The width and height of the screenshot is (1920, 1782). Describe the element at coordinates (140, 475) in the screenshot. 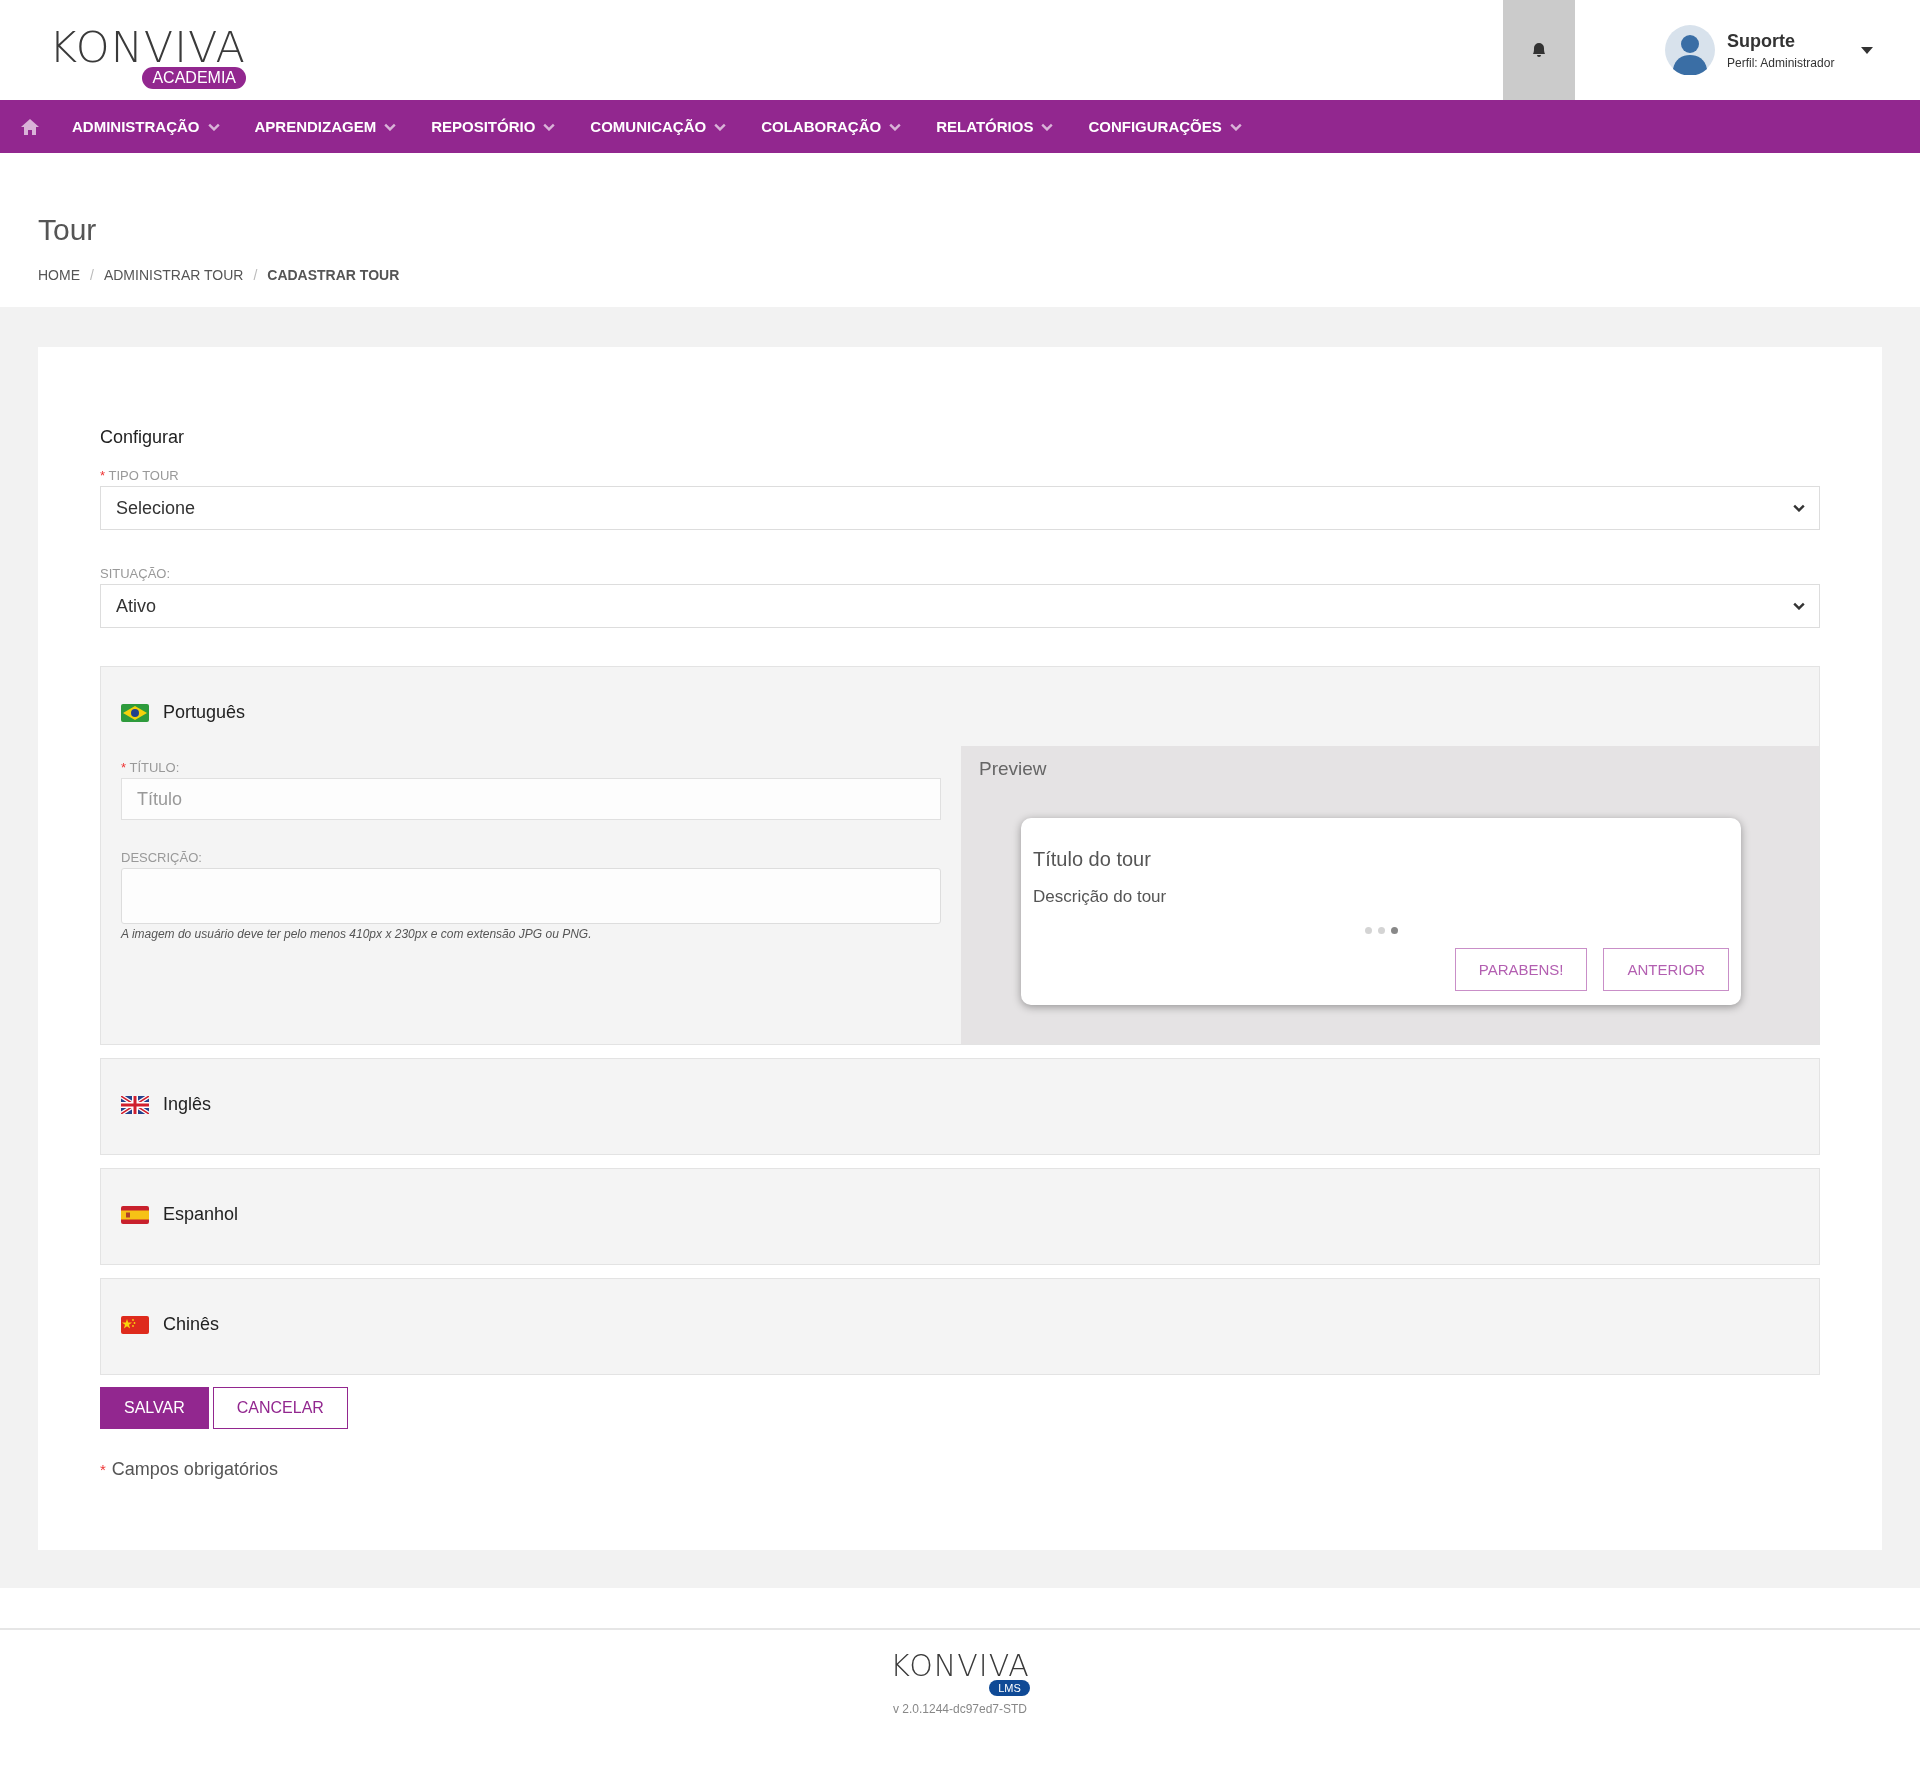

I see `field-label: * TIPO TOUR` at that location.